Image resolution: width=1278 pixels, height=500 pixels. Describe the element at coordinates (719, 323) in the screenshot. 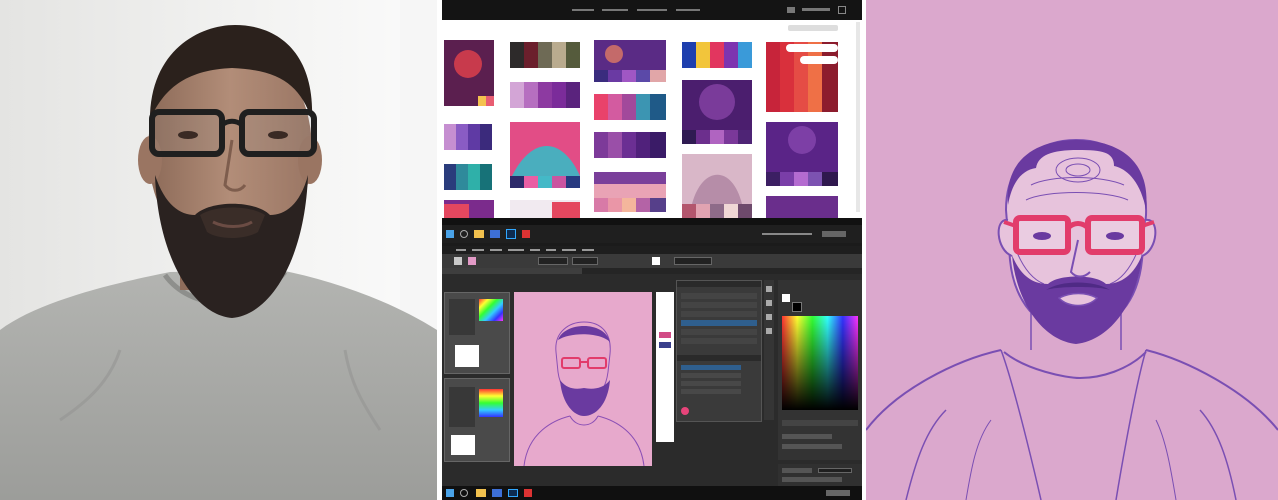

I see `layer-row-selected` at that location.